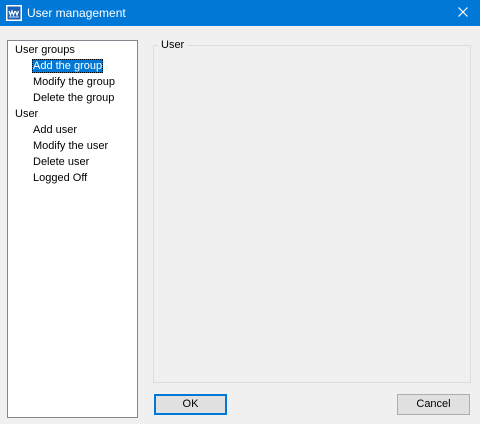 This screenshot has height=424, width=480. Describe the element at coordinates (70, 146) in the screenshot. I see `tree-item-modify-user: Modify the user` at that location.